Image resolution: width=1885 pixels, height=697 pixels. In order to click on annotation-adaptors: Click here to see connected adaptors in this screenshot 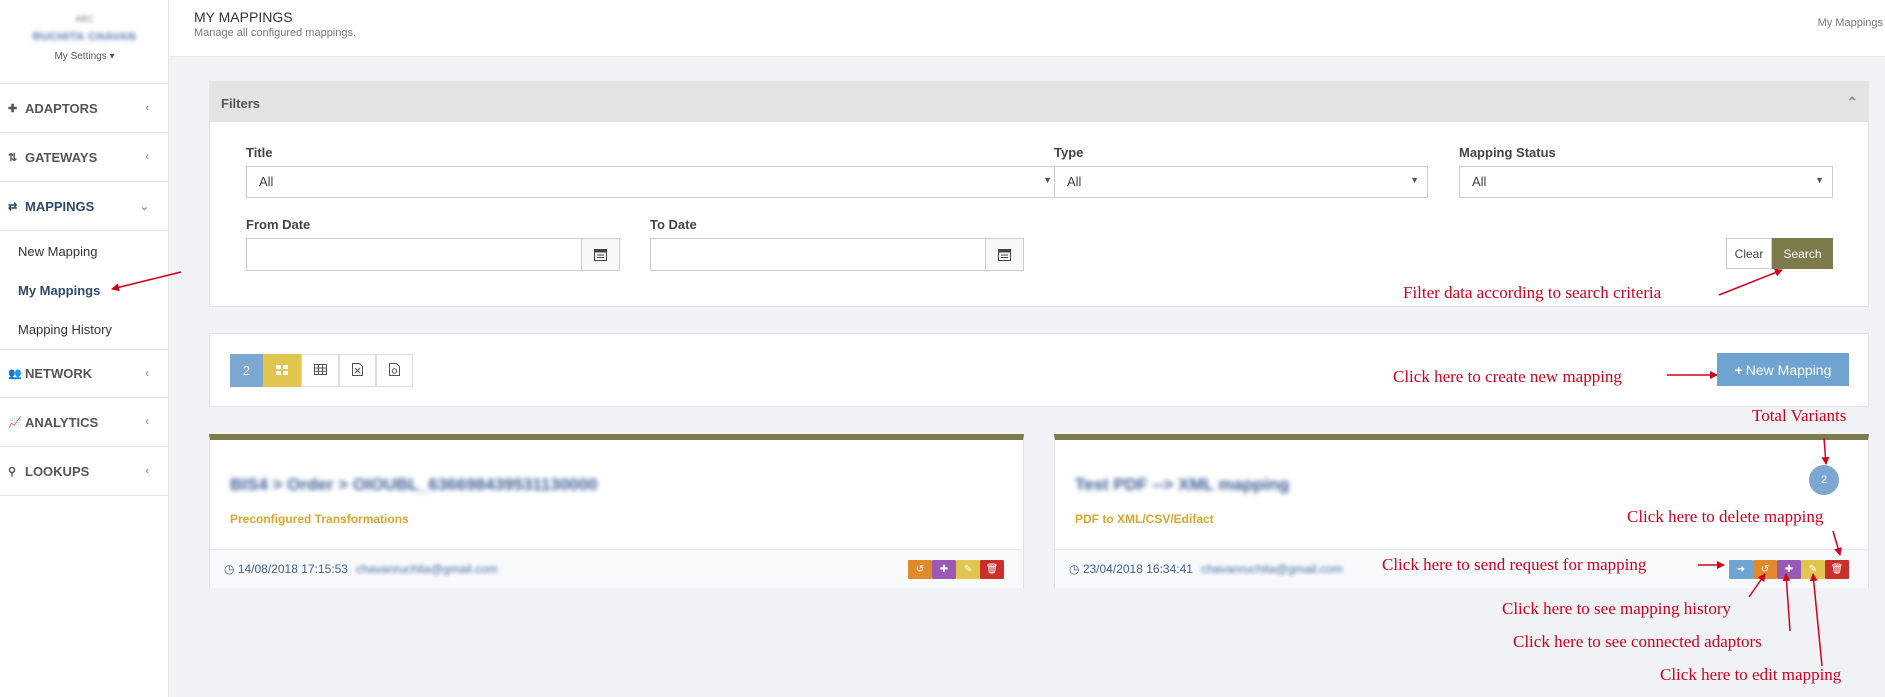, I will do `click(1637, 641)`.